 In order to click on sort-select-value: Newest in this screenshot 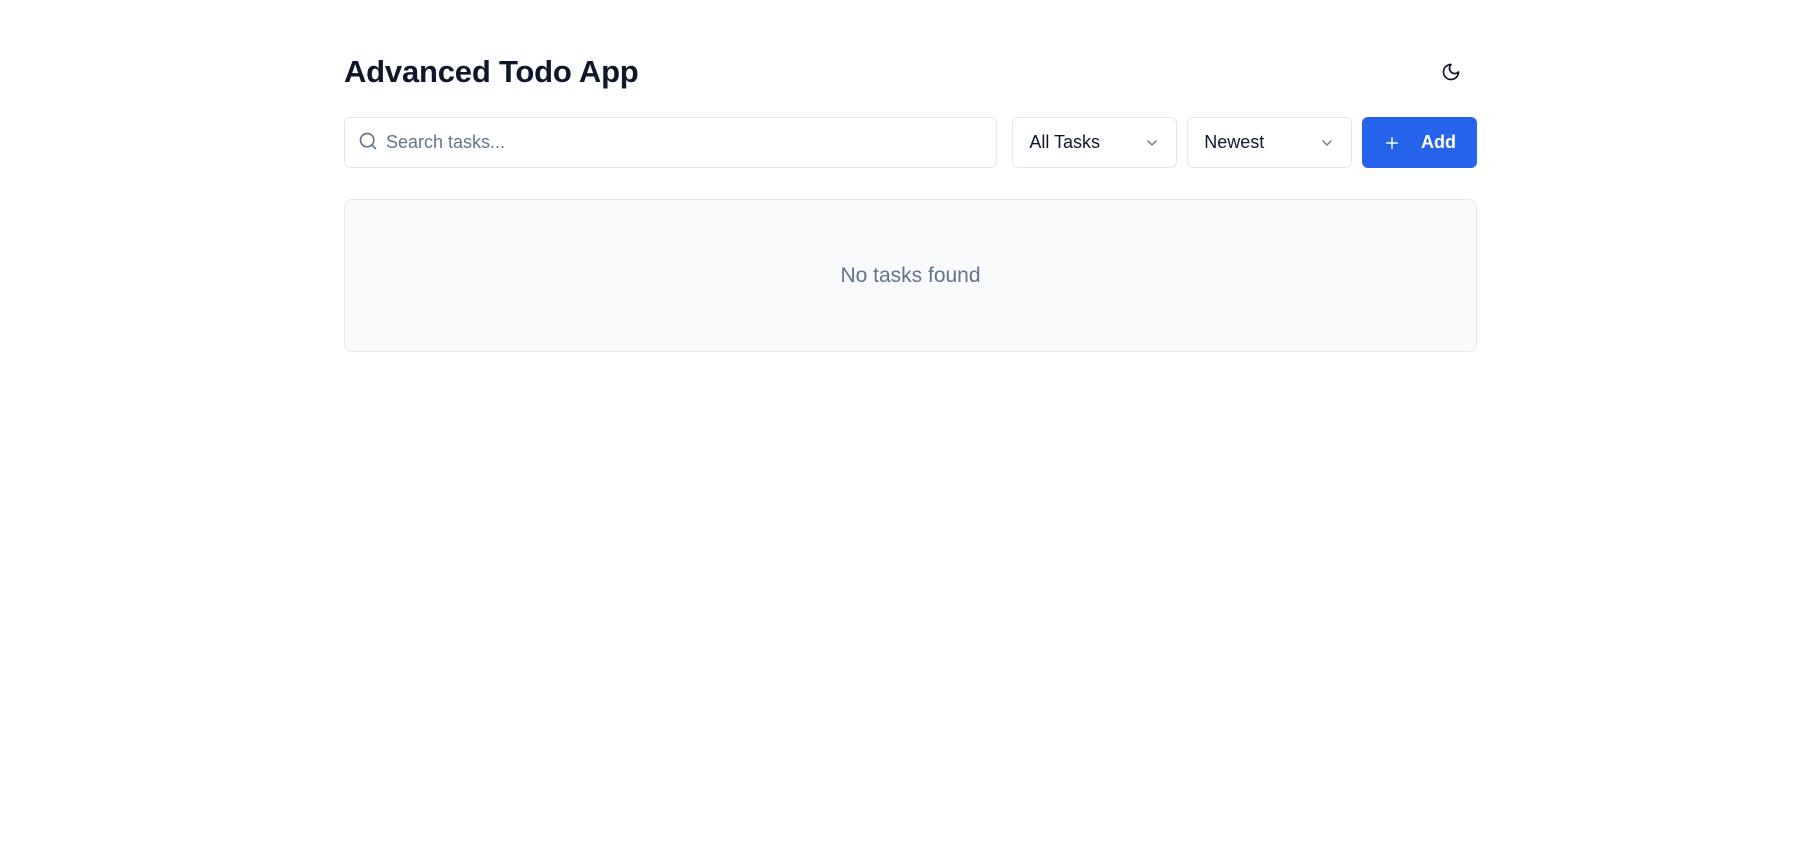, I will do `click(1234, 142)`.